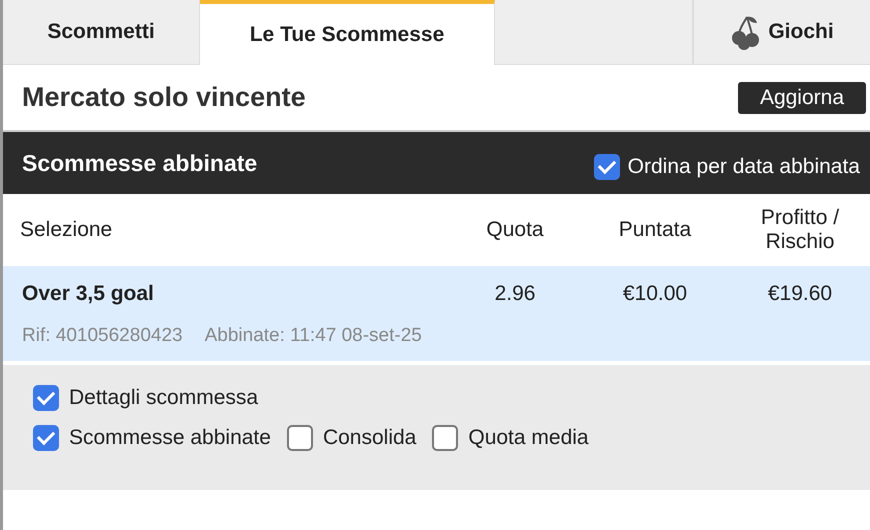 This screenshot has width=870, height=530. Describe the element at coordinates (515, 230) in the screenshot. I see `column-header: Quota` at that location.